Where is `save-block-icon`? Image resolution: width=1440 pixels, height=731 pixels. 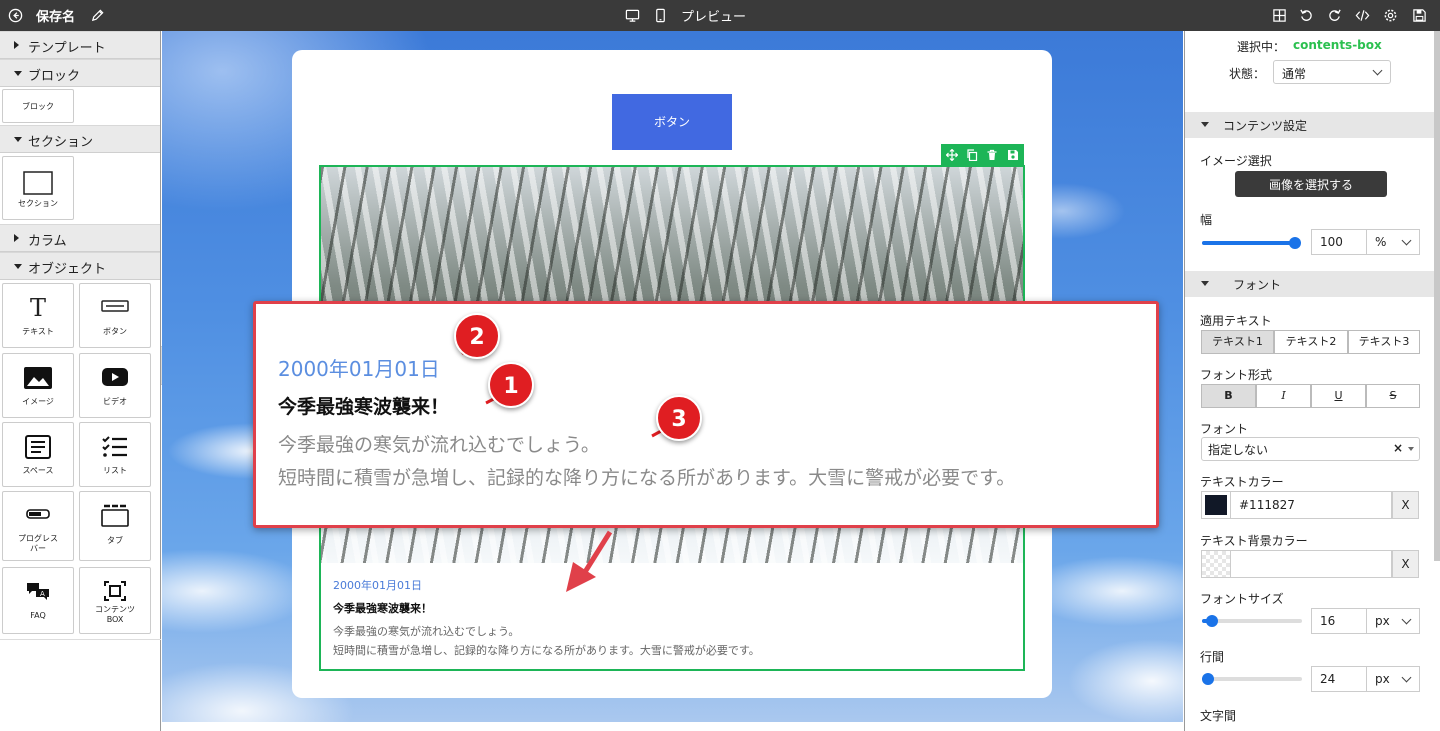
save-block-icon is located at coordinates (1013, 155).